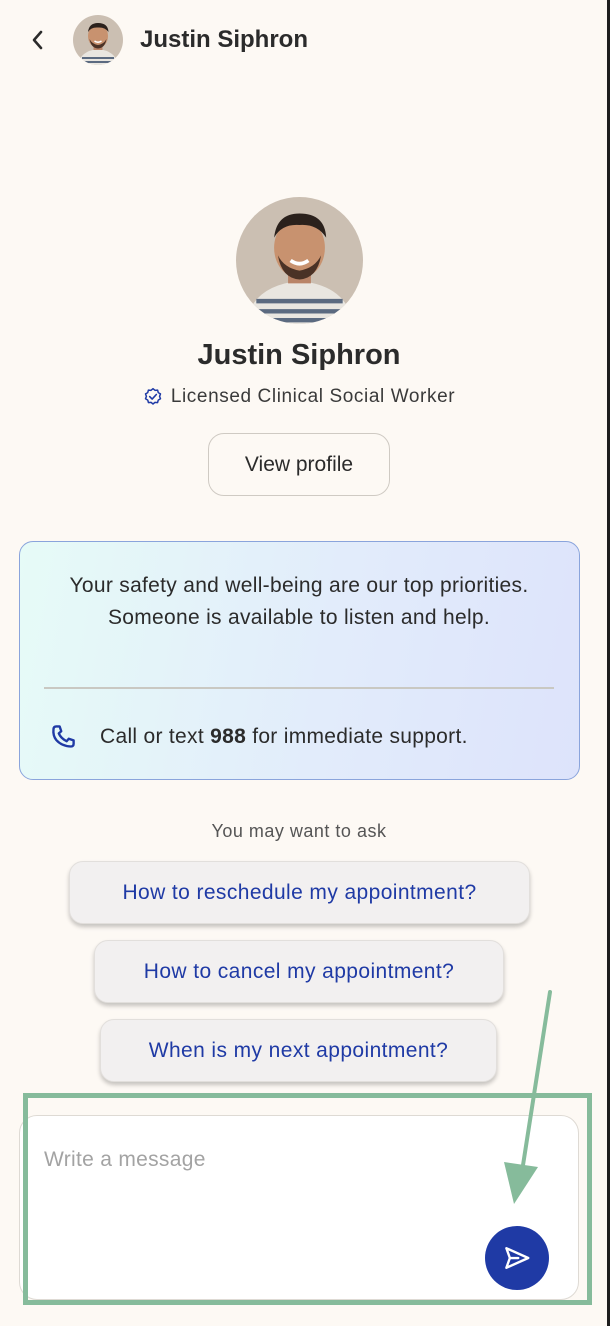  Describe the element at coordinates (313, 396) in the screenshot. I see `credential-label: Licensed Clinical Social Worker` at that location.